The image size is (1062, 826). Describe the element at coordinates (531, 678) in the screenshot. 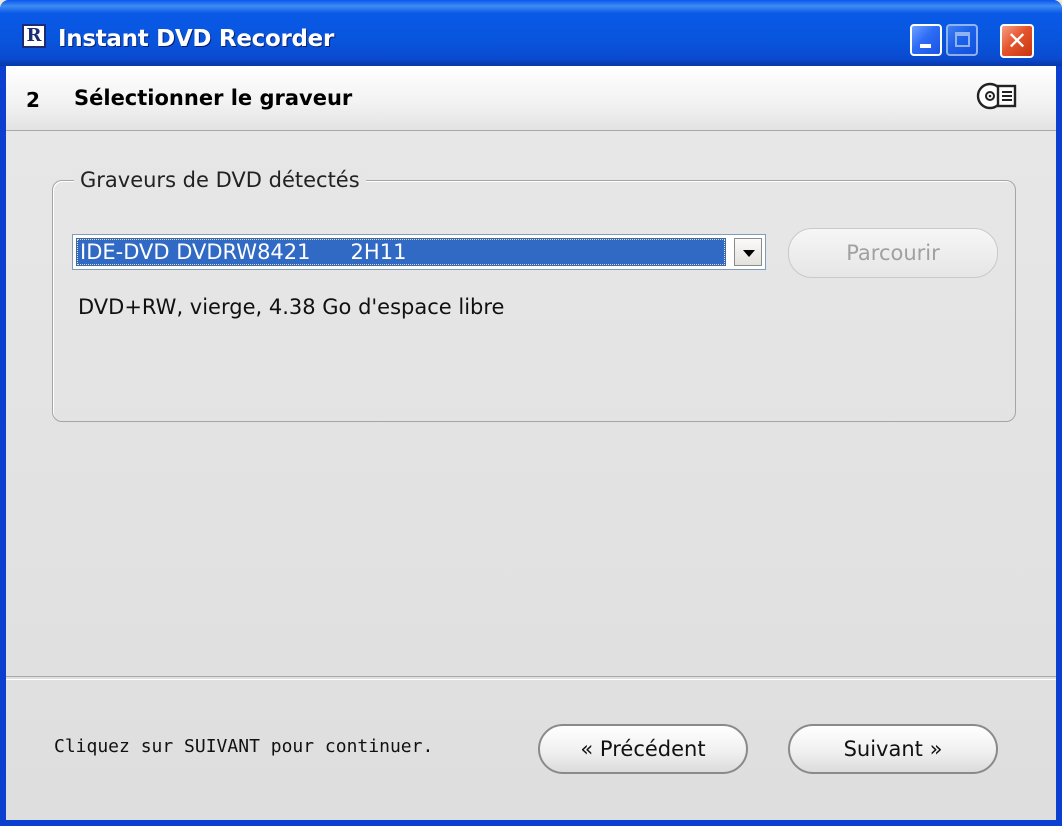

I see `footer-divider` at that location.